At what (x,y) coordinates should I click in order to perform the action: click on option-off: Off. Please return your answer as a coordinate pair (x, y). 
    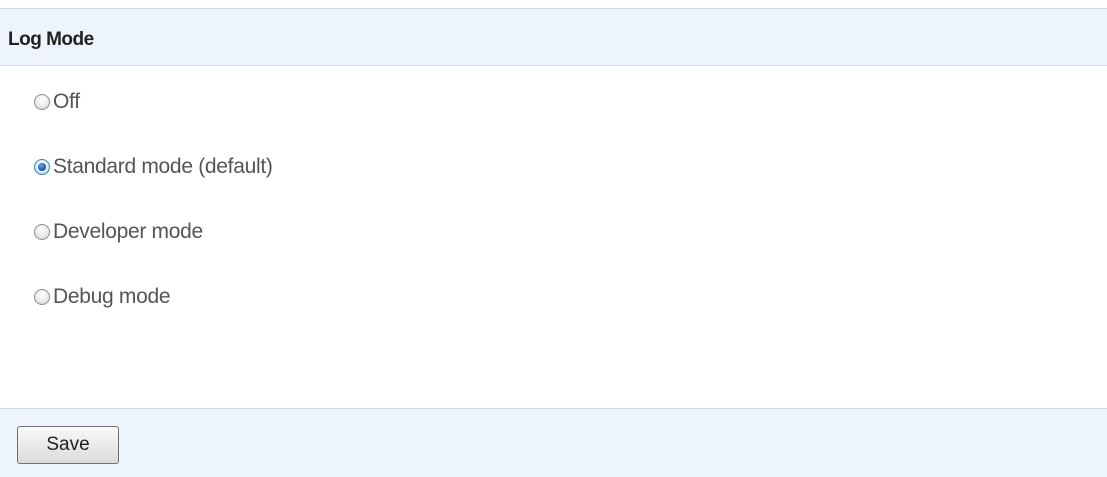
    Looking at the image, I should click on (153, 120).